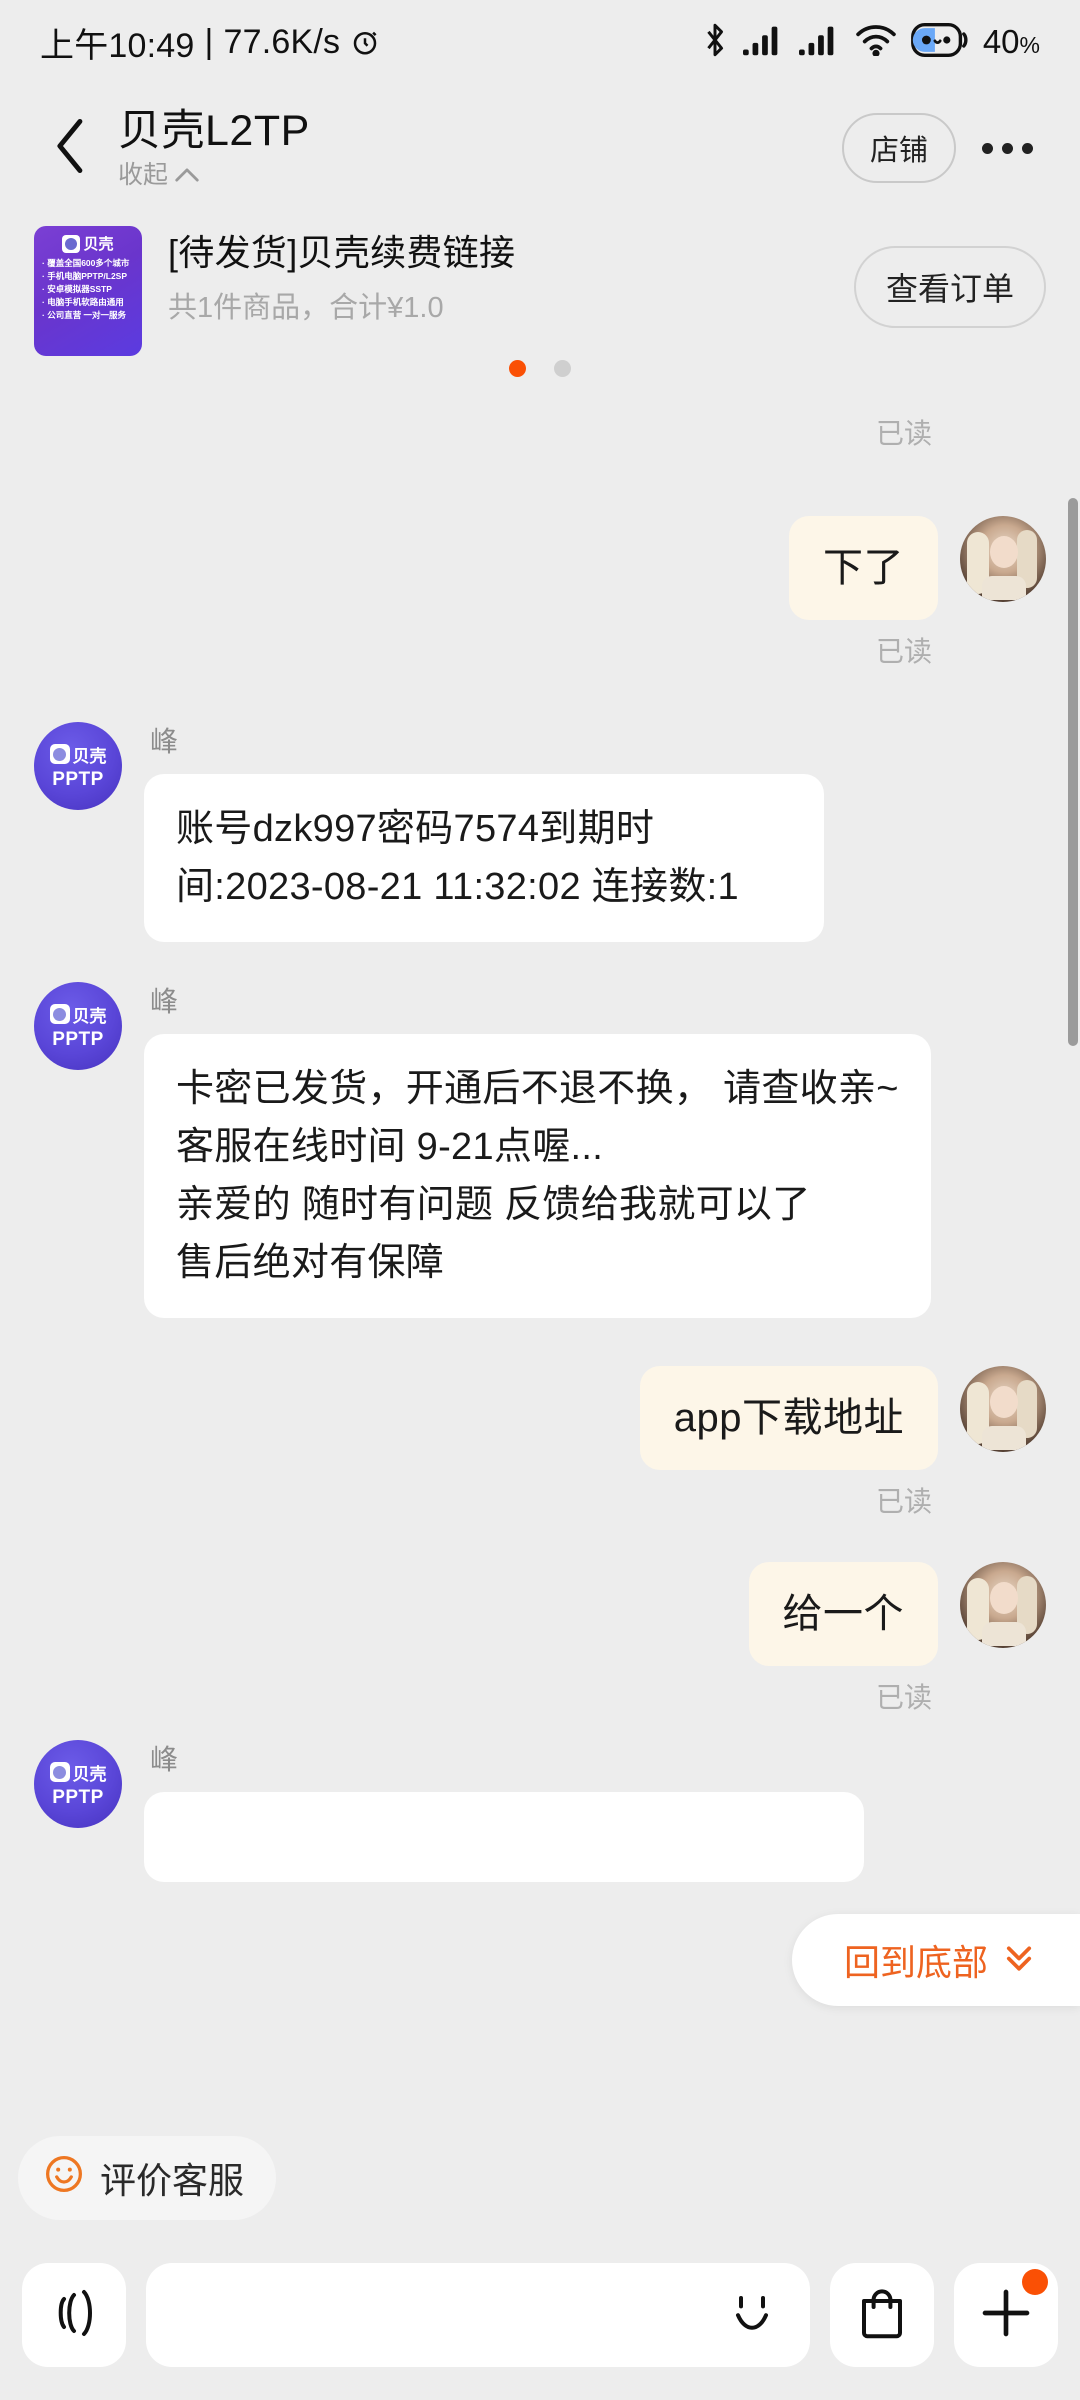 The height and width of the screenshot is (2400, 1080). Describe the element at coordinates (898, 148) in the screenshot. I see `shop-button: 店铺` at that location.